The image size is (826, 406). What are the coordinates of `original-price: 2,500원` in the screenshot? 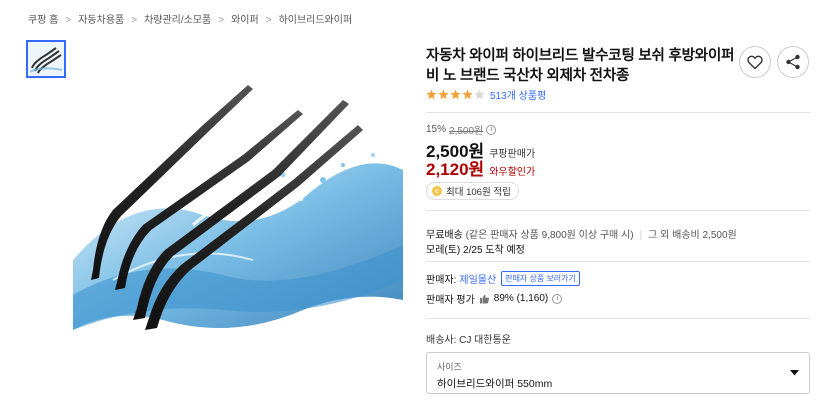 It's located at (466, 131).